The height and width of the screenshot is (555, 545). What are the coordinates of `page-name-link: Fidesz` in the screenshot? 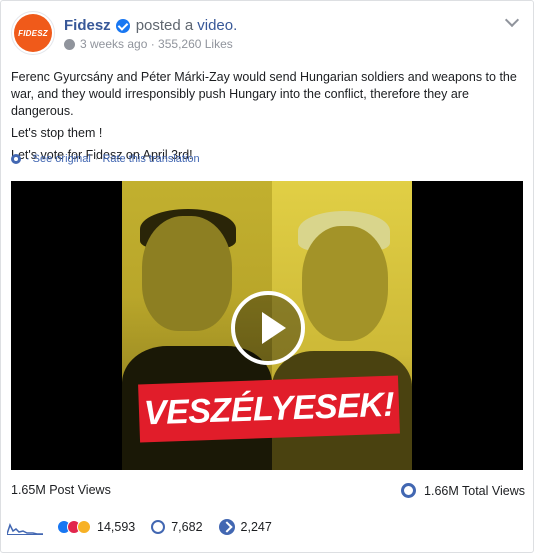 It's located at (87, 25).